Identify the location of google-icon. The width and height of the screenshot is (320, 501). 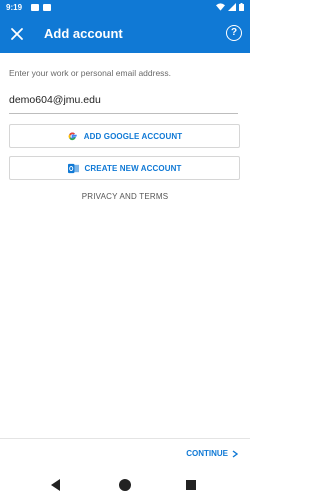
(72, 136).